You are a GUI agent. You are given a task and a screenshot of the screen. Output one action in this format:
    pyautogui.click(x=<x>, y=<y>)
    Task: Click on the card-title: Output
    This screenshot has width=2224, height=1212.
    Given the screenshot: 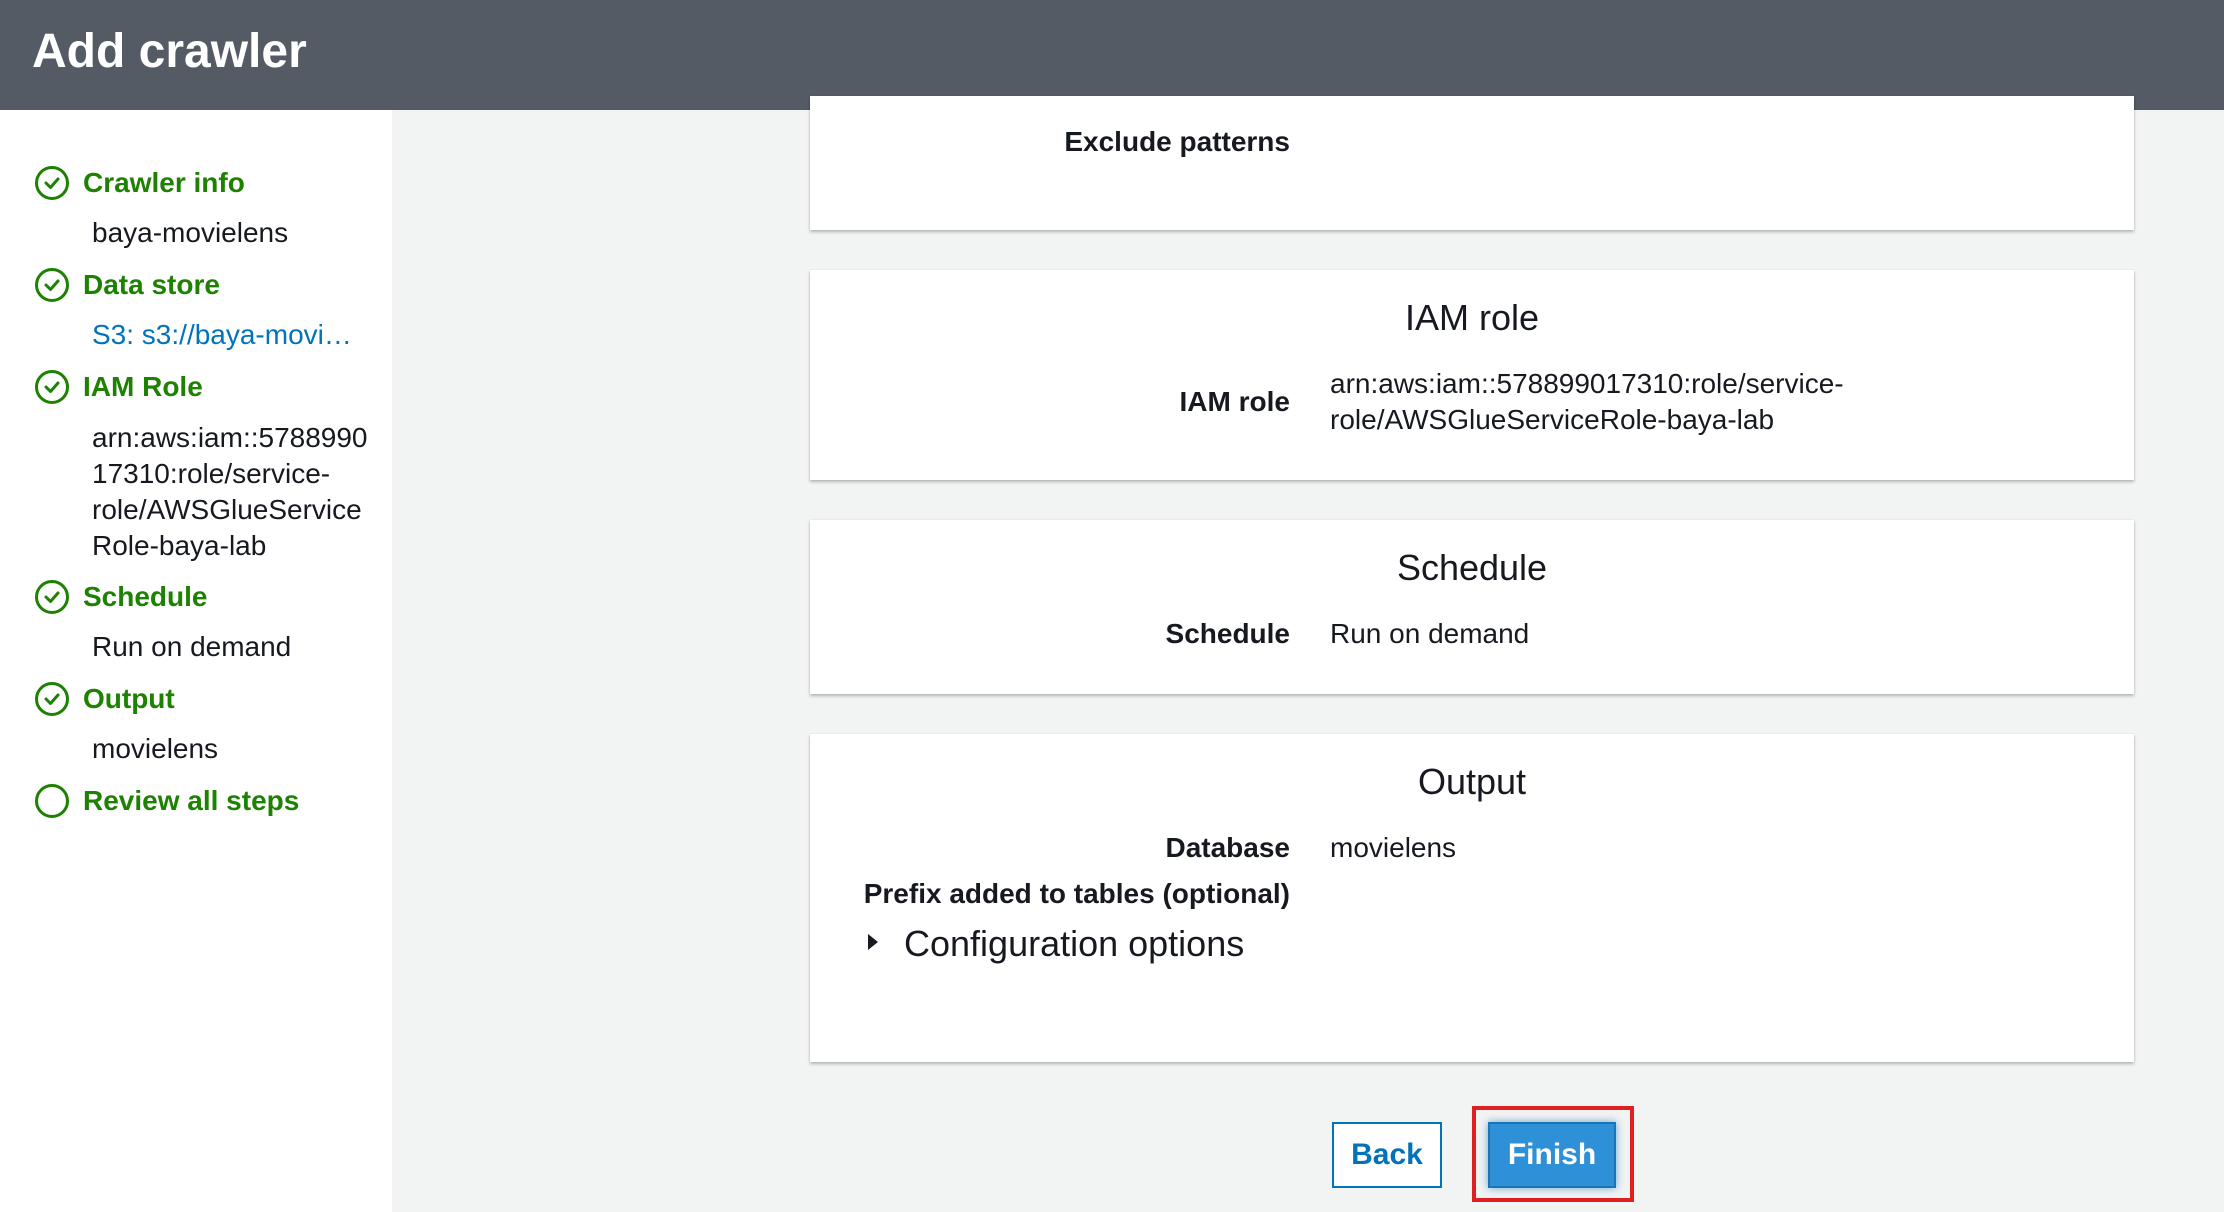 What is the action you would take?
    pyautogui.click(x=1472, y=781)
    